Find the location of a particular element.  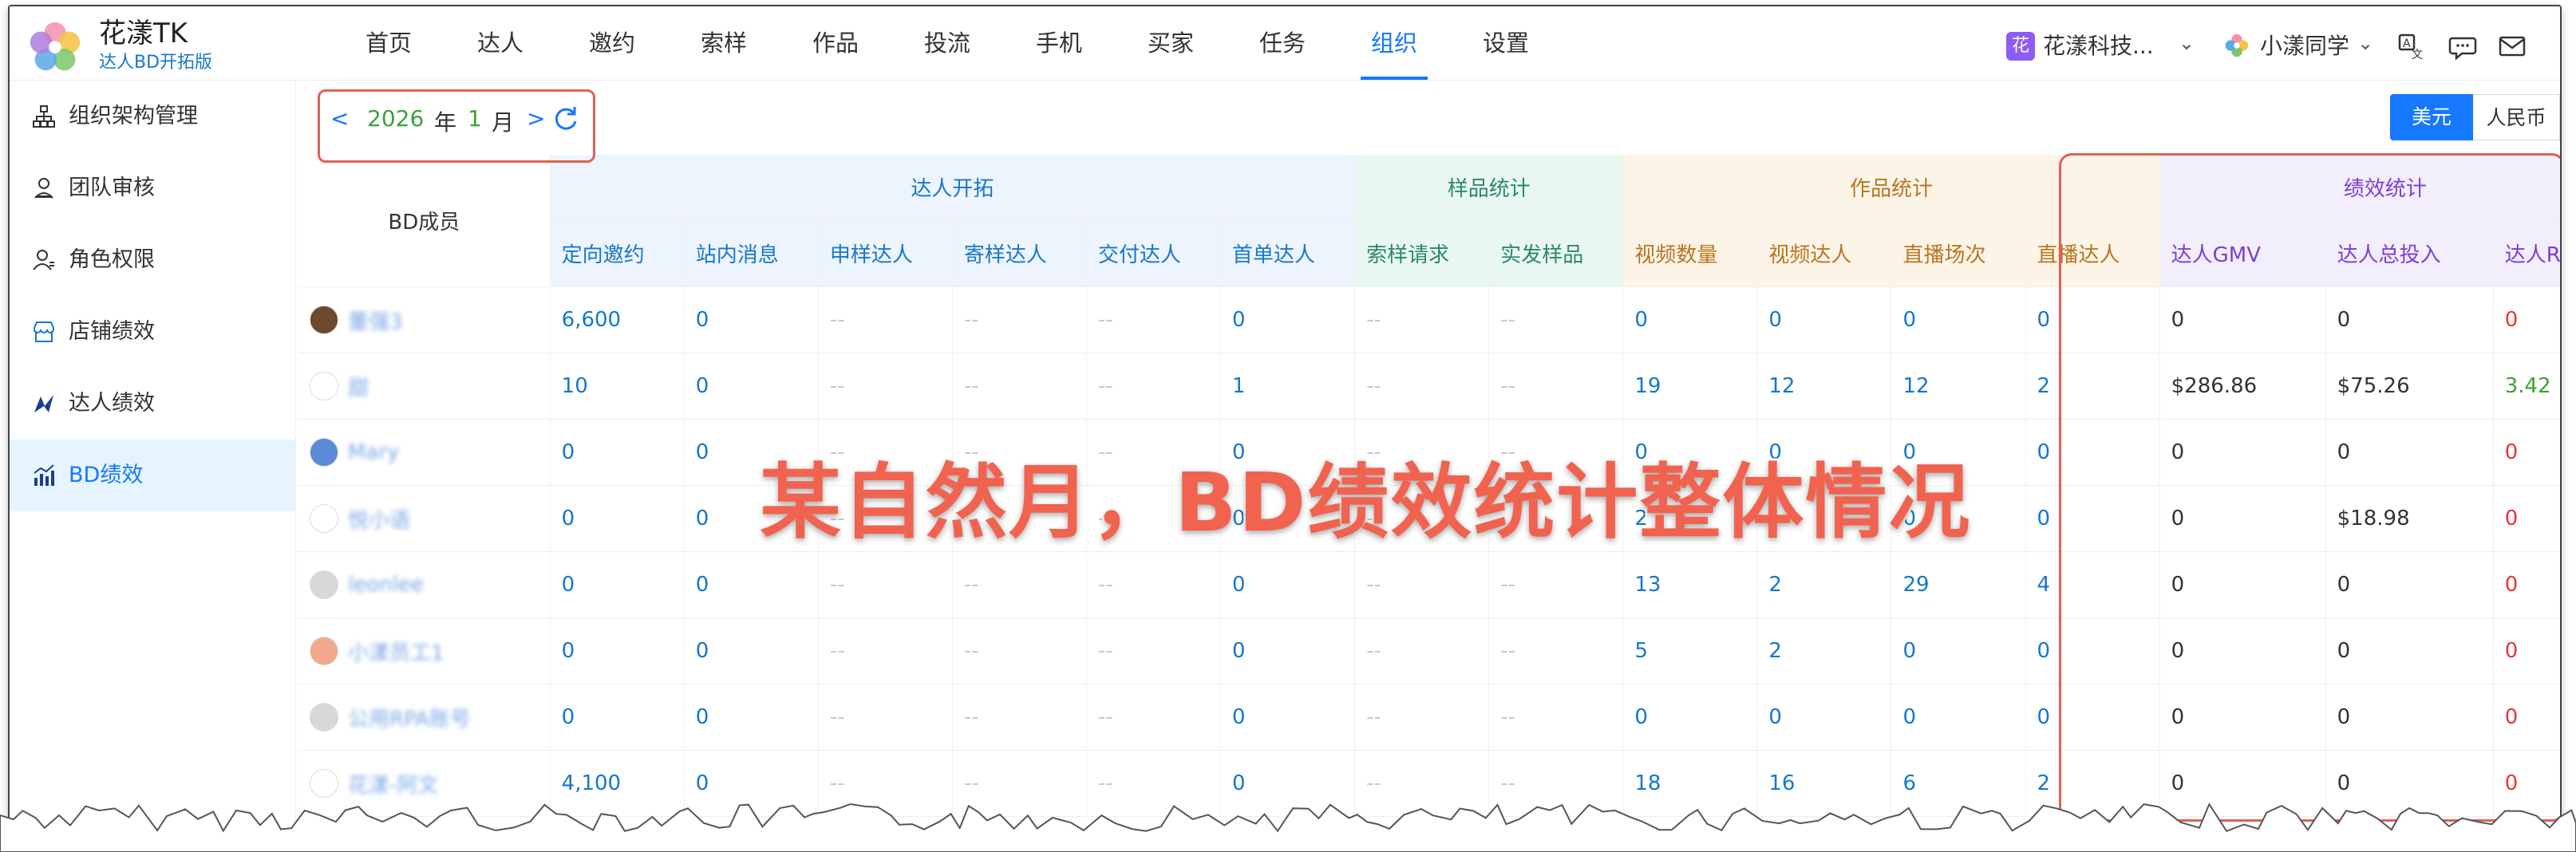

nav-tasks: 任务 is located at coordinates (1282, 43).